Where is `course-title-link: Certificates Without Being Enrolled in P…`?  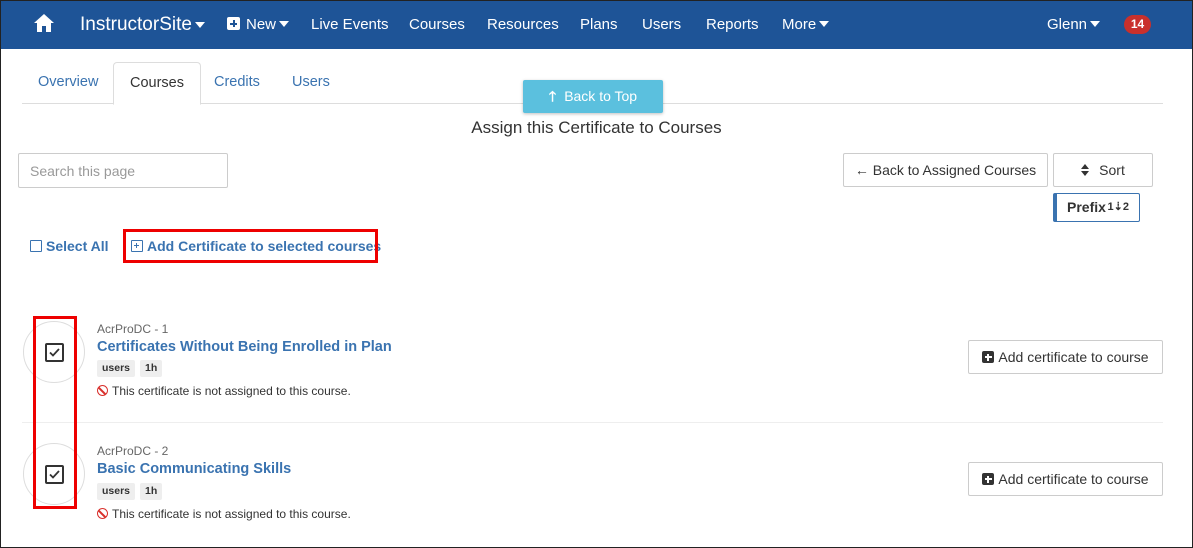
course-title-link: Certificates Without Being Enrolled in P… is located at coordinates (244, 347).